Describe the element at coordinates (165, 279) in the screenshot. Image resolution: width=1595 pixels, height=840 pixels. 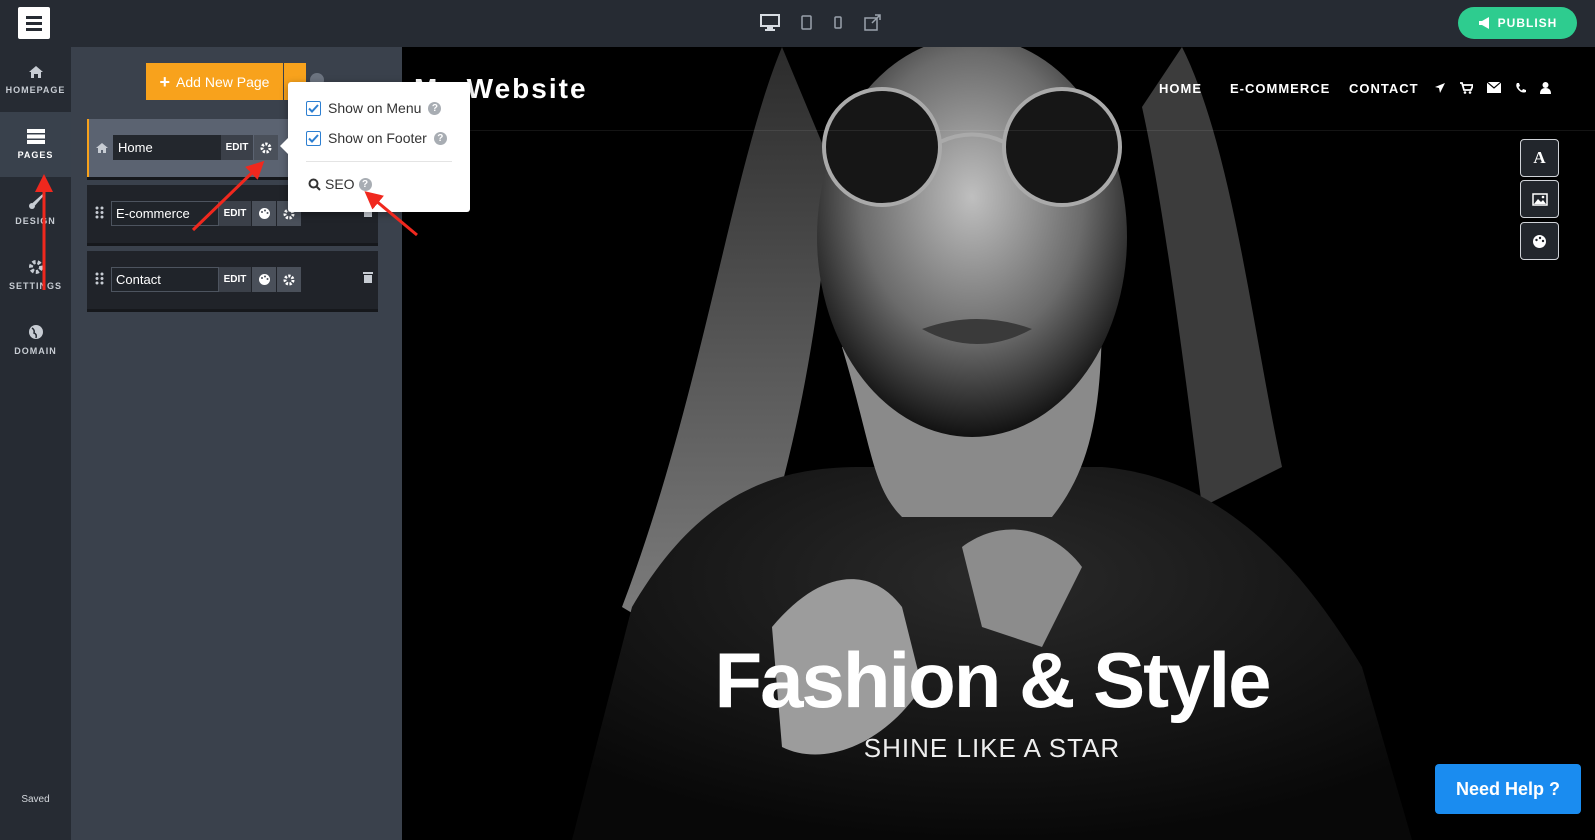
I see `page-name-input: Contact` at that location.